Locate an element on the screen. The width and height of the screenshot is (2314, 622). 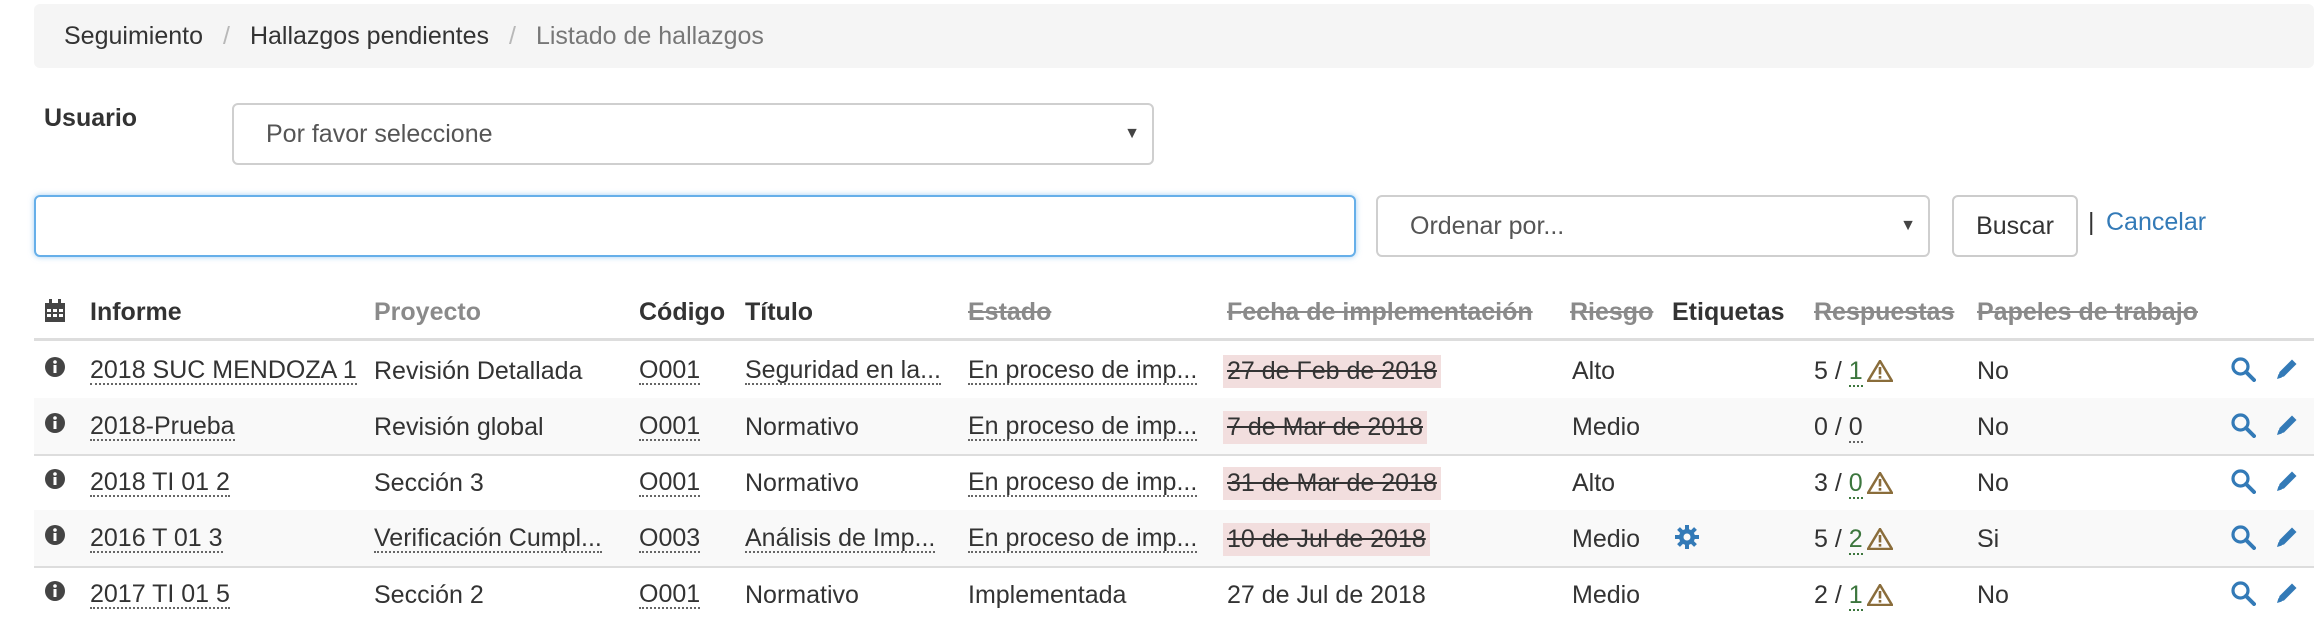
informe-link: 2016 T 01 3 is located at coordinates (156, 539).